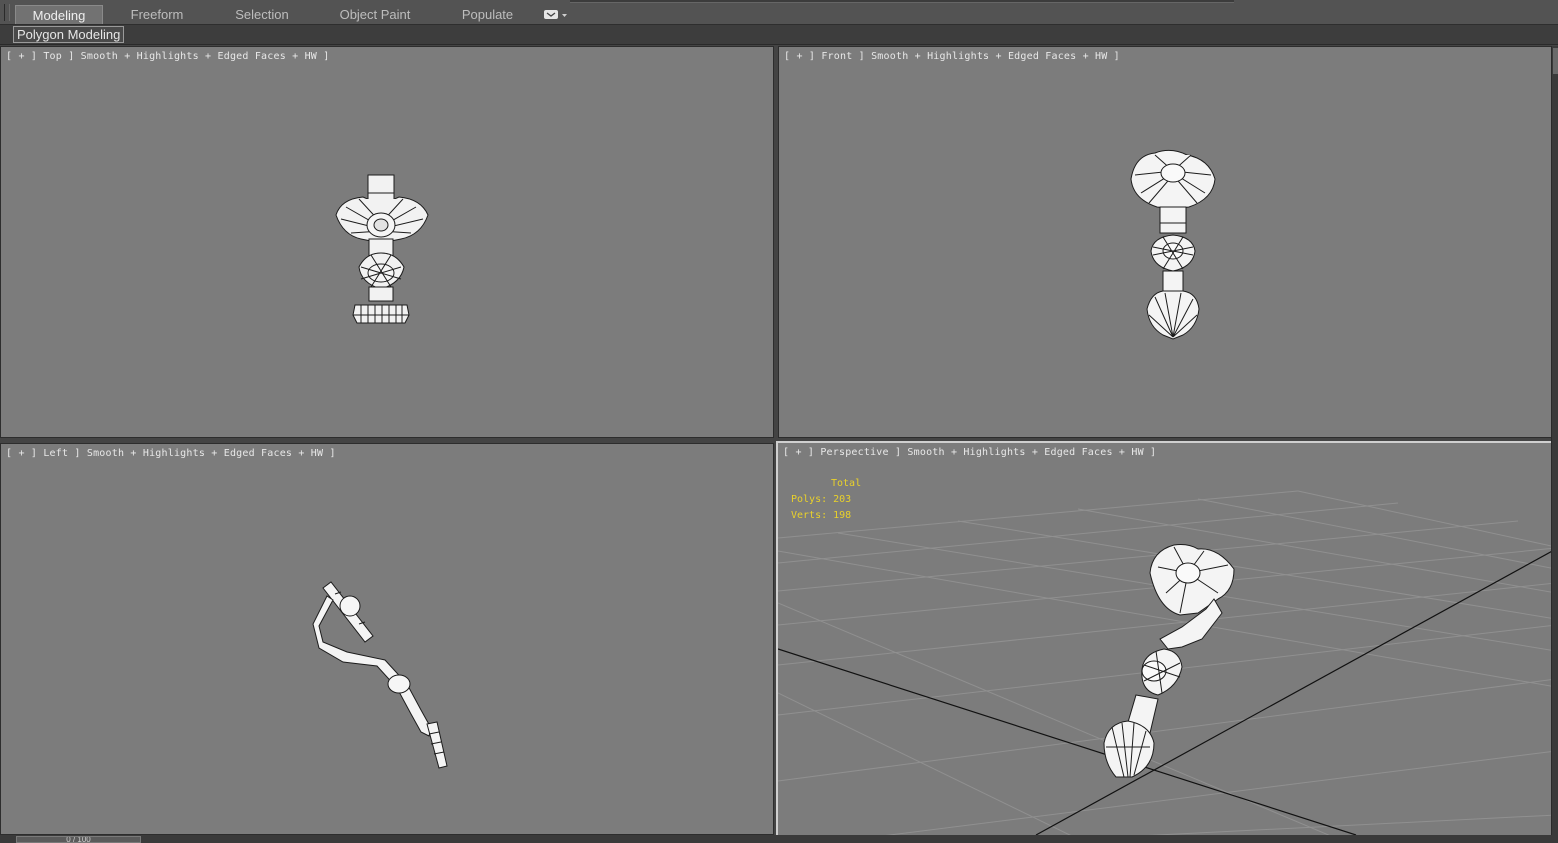 This screenshot has height=843, width=1558. What do you see at coordinates (375, 14) in the screenshot?
I see `tab-object-paint: Object Paint` at bounding box center [375, 14].